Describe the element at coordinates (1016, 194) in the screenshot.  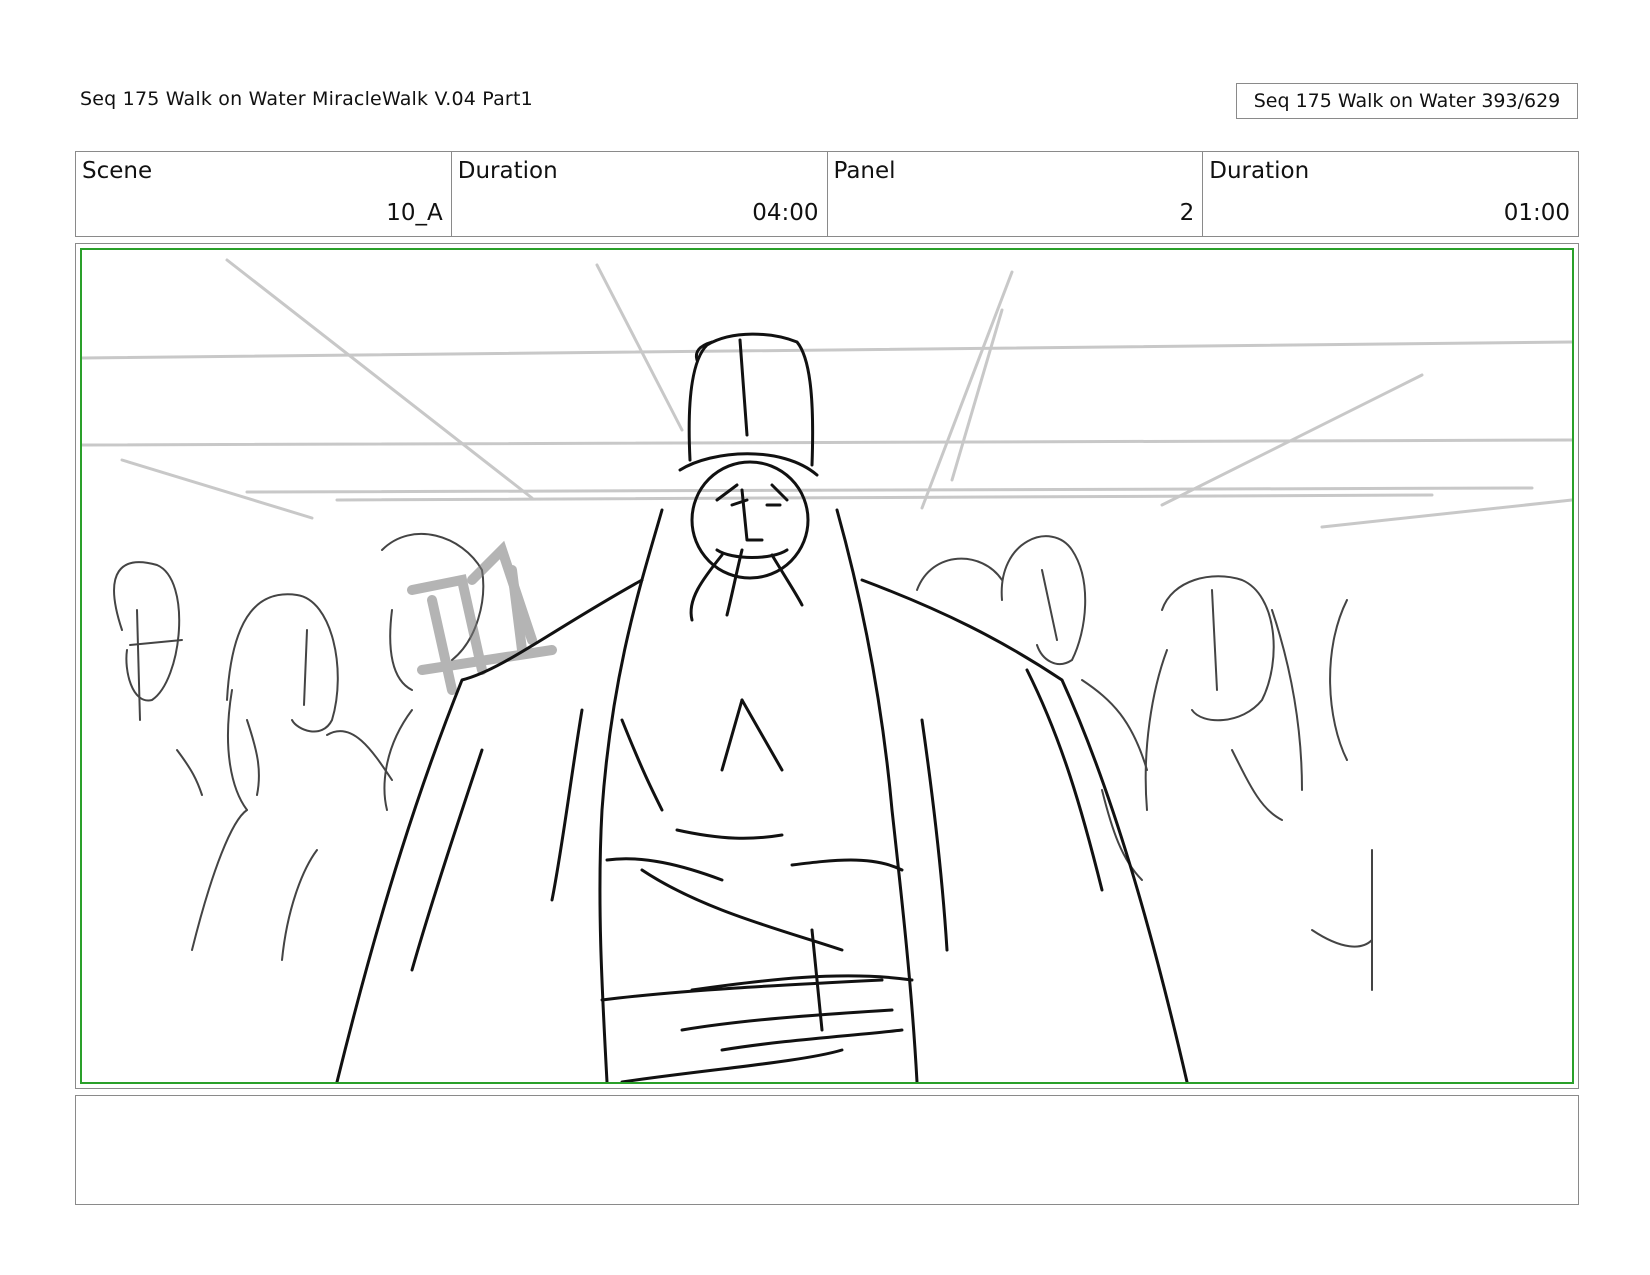
I see `panel-cell: Panel 2` at that location.